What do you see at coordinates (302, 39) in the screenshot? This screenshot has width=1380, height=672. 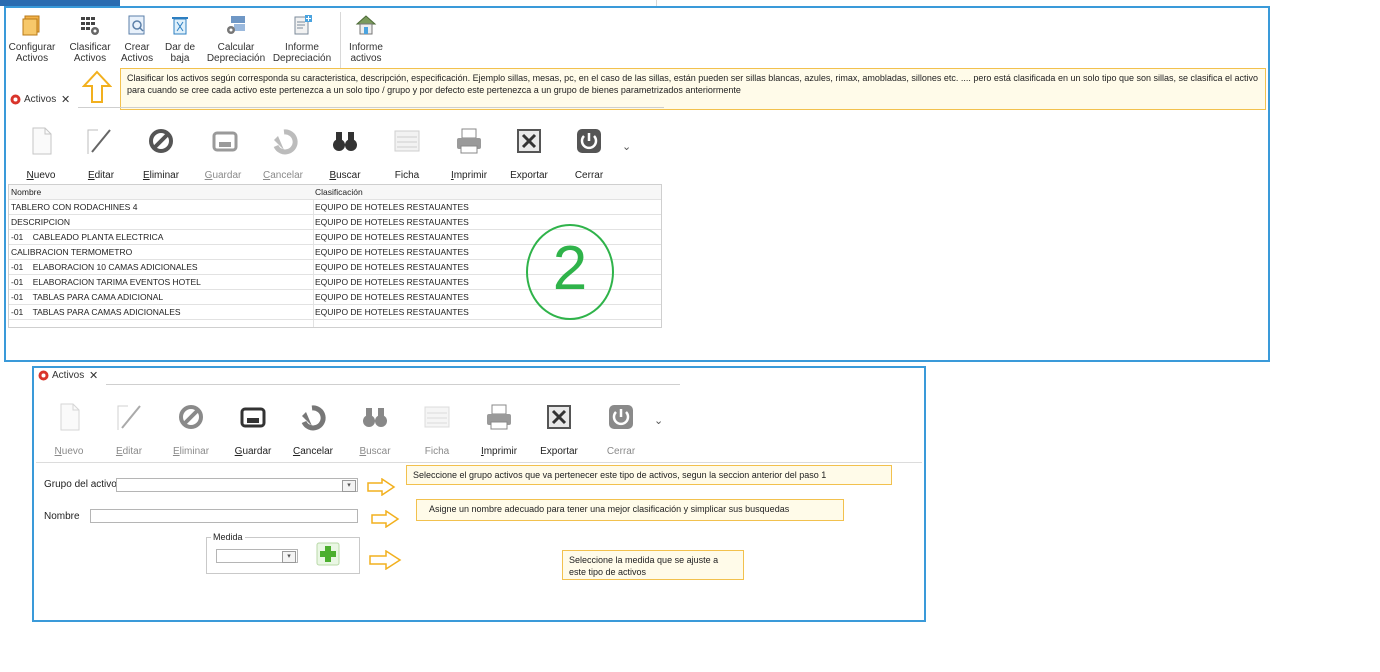 I see `informe-depreciacion-button: Informe Depreciación` at bounding box center [302, 39].